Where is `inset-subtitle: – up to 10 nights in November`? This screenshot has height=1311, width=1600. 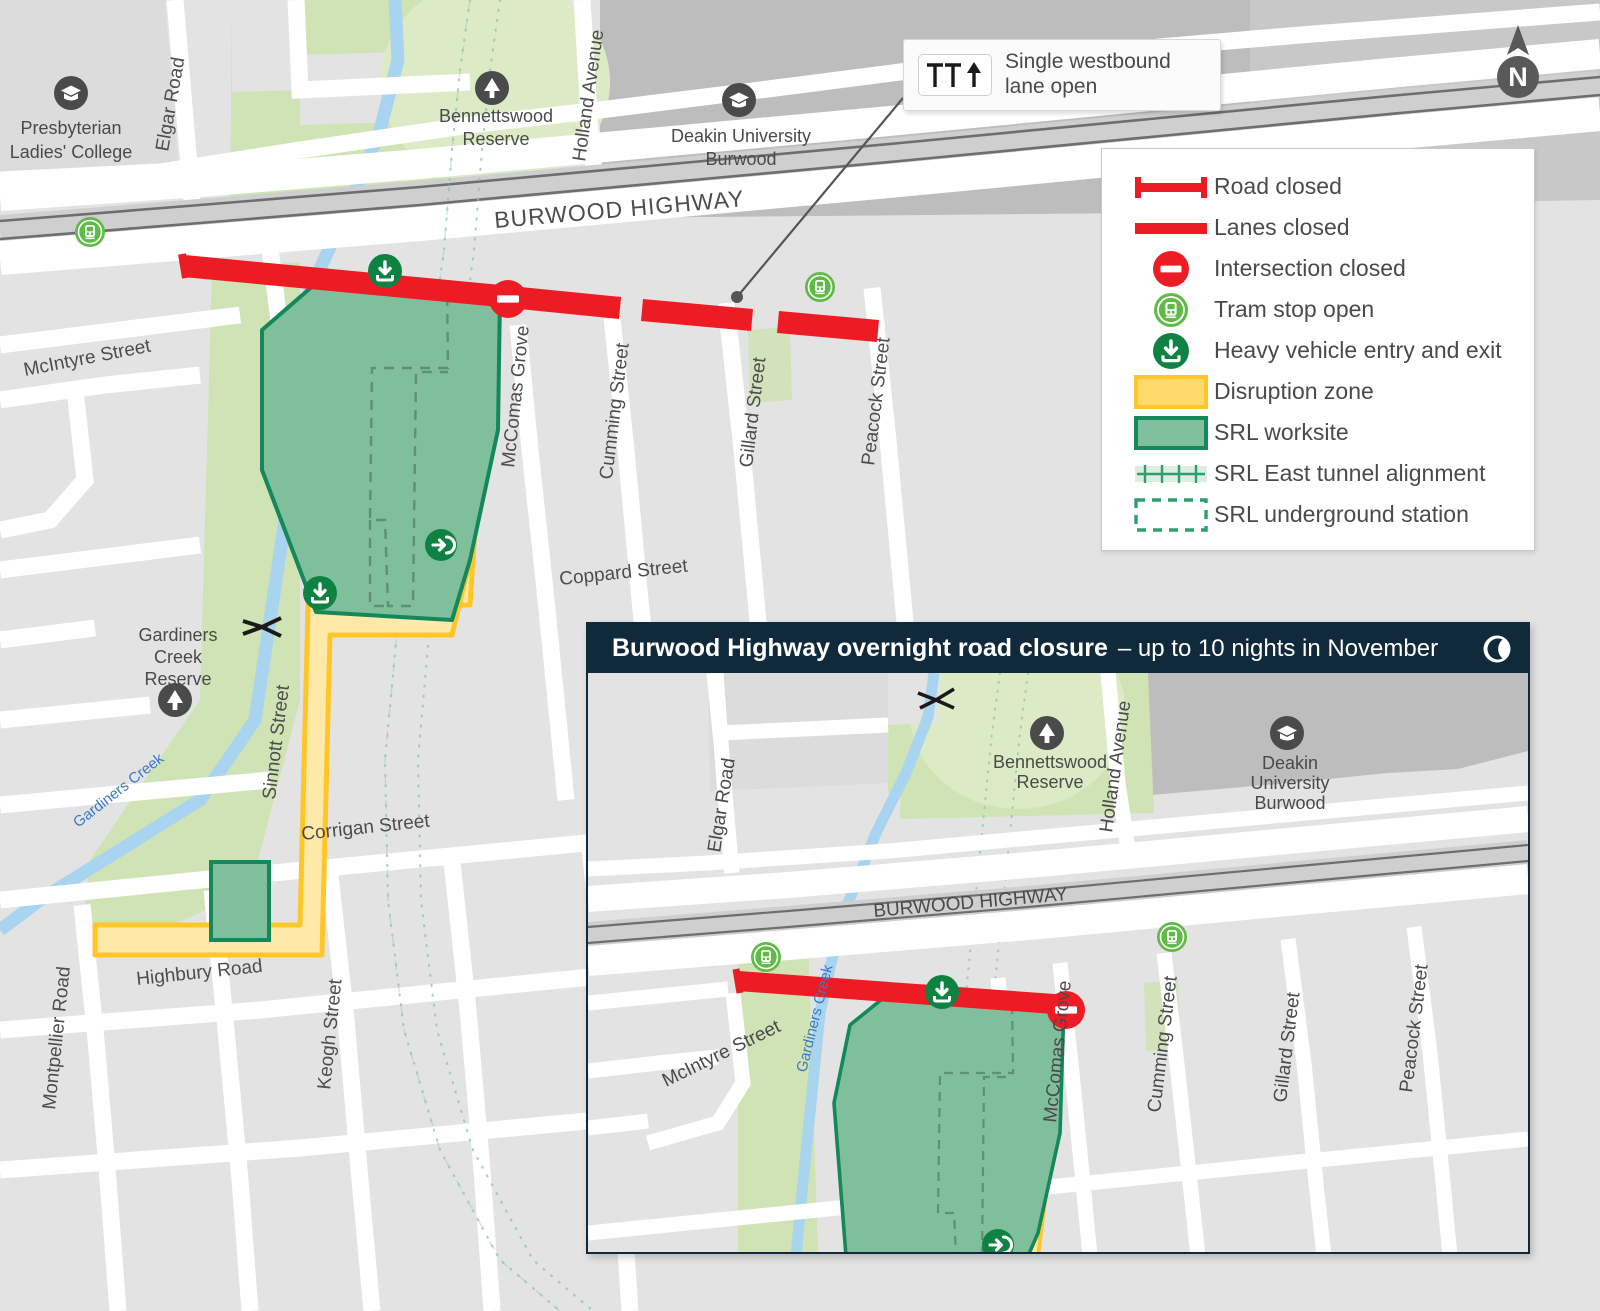
inset-subtitle: – up to 10 nights in November is located at coordinates (1278, 648).